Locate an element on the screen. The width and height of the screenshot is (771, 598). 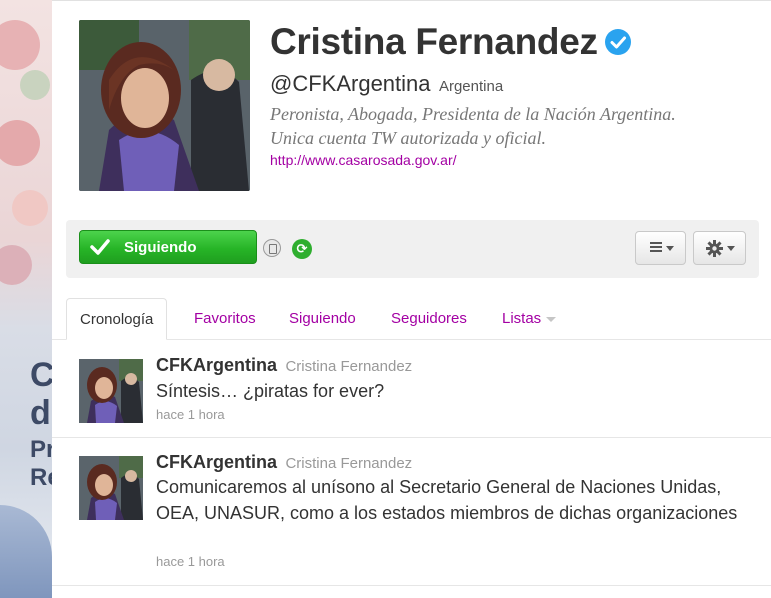
tweet-text: Síntesis… ¿piratas for ever? is located at coordinates (270, 391).